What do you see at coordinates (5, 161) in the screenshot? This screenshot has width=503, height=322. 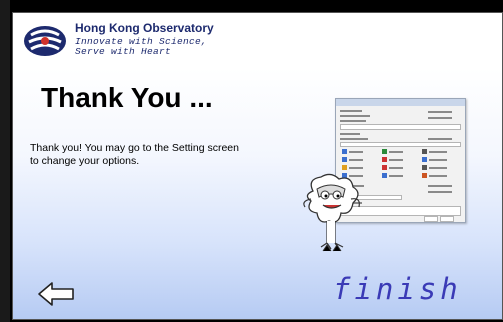 I see `background-strip` at bounding box center [5, 161].